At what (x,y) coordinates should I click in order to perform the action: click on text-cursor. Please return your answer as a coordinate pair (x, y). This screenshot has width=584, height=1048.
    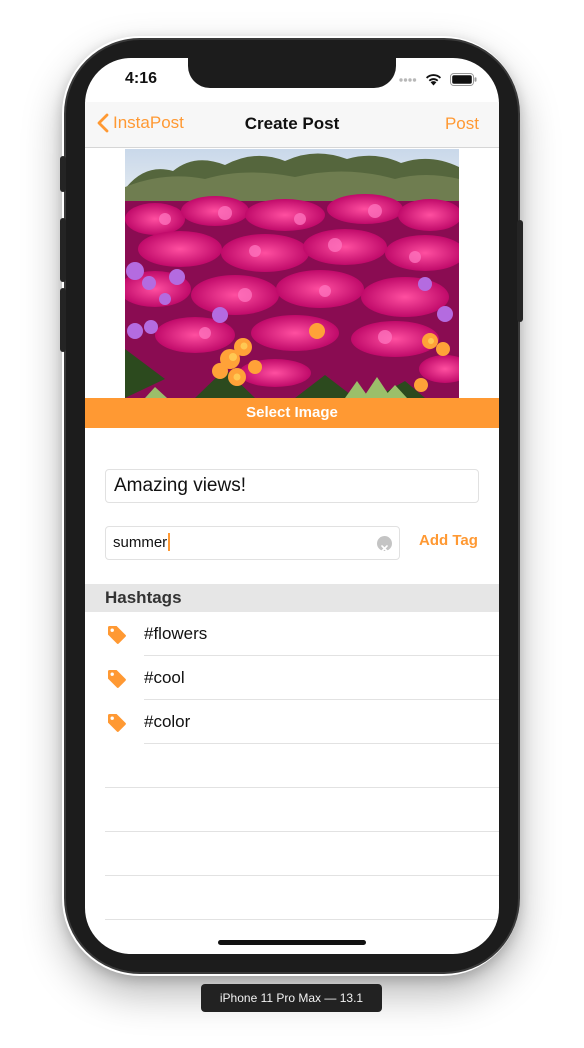
    Looking at the image, I should click on (169, 542).